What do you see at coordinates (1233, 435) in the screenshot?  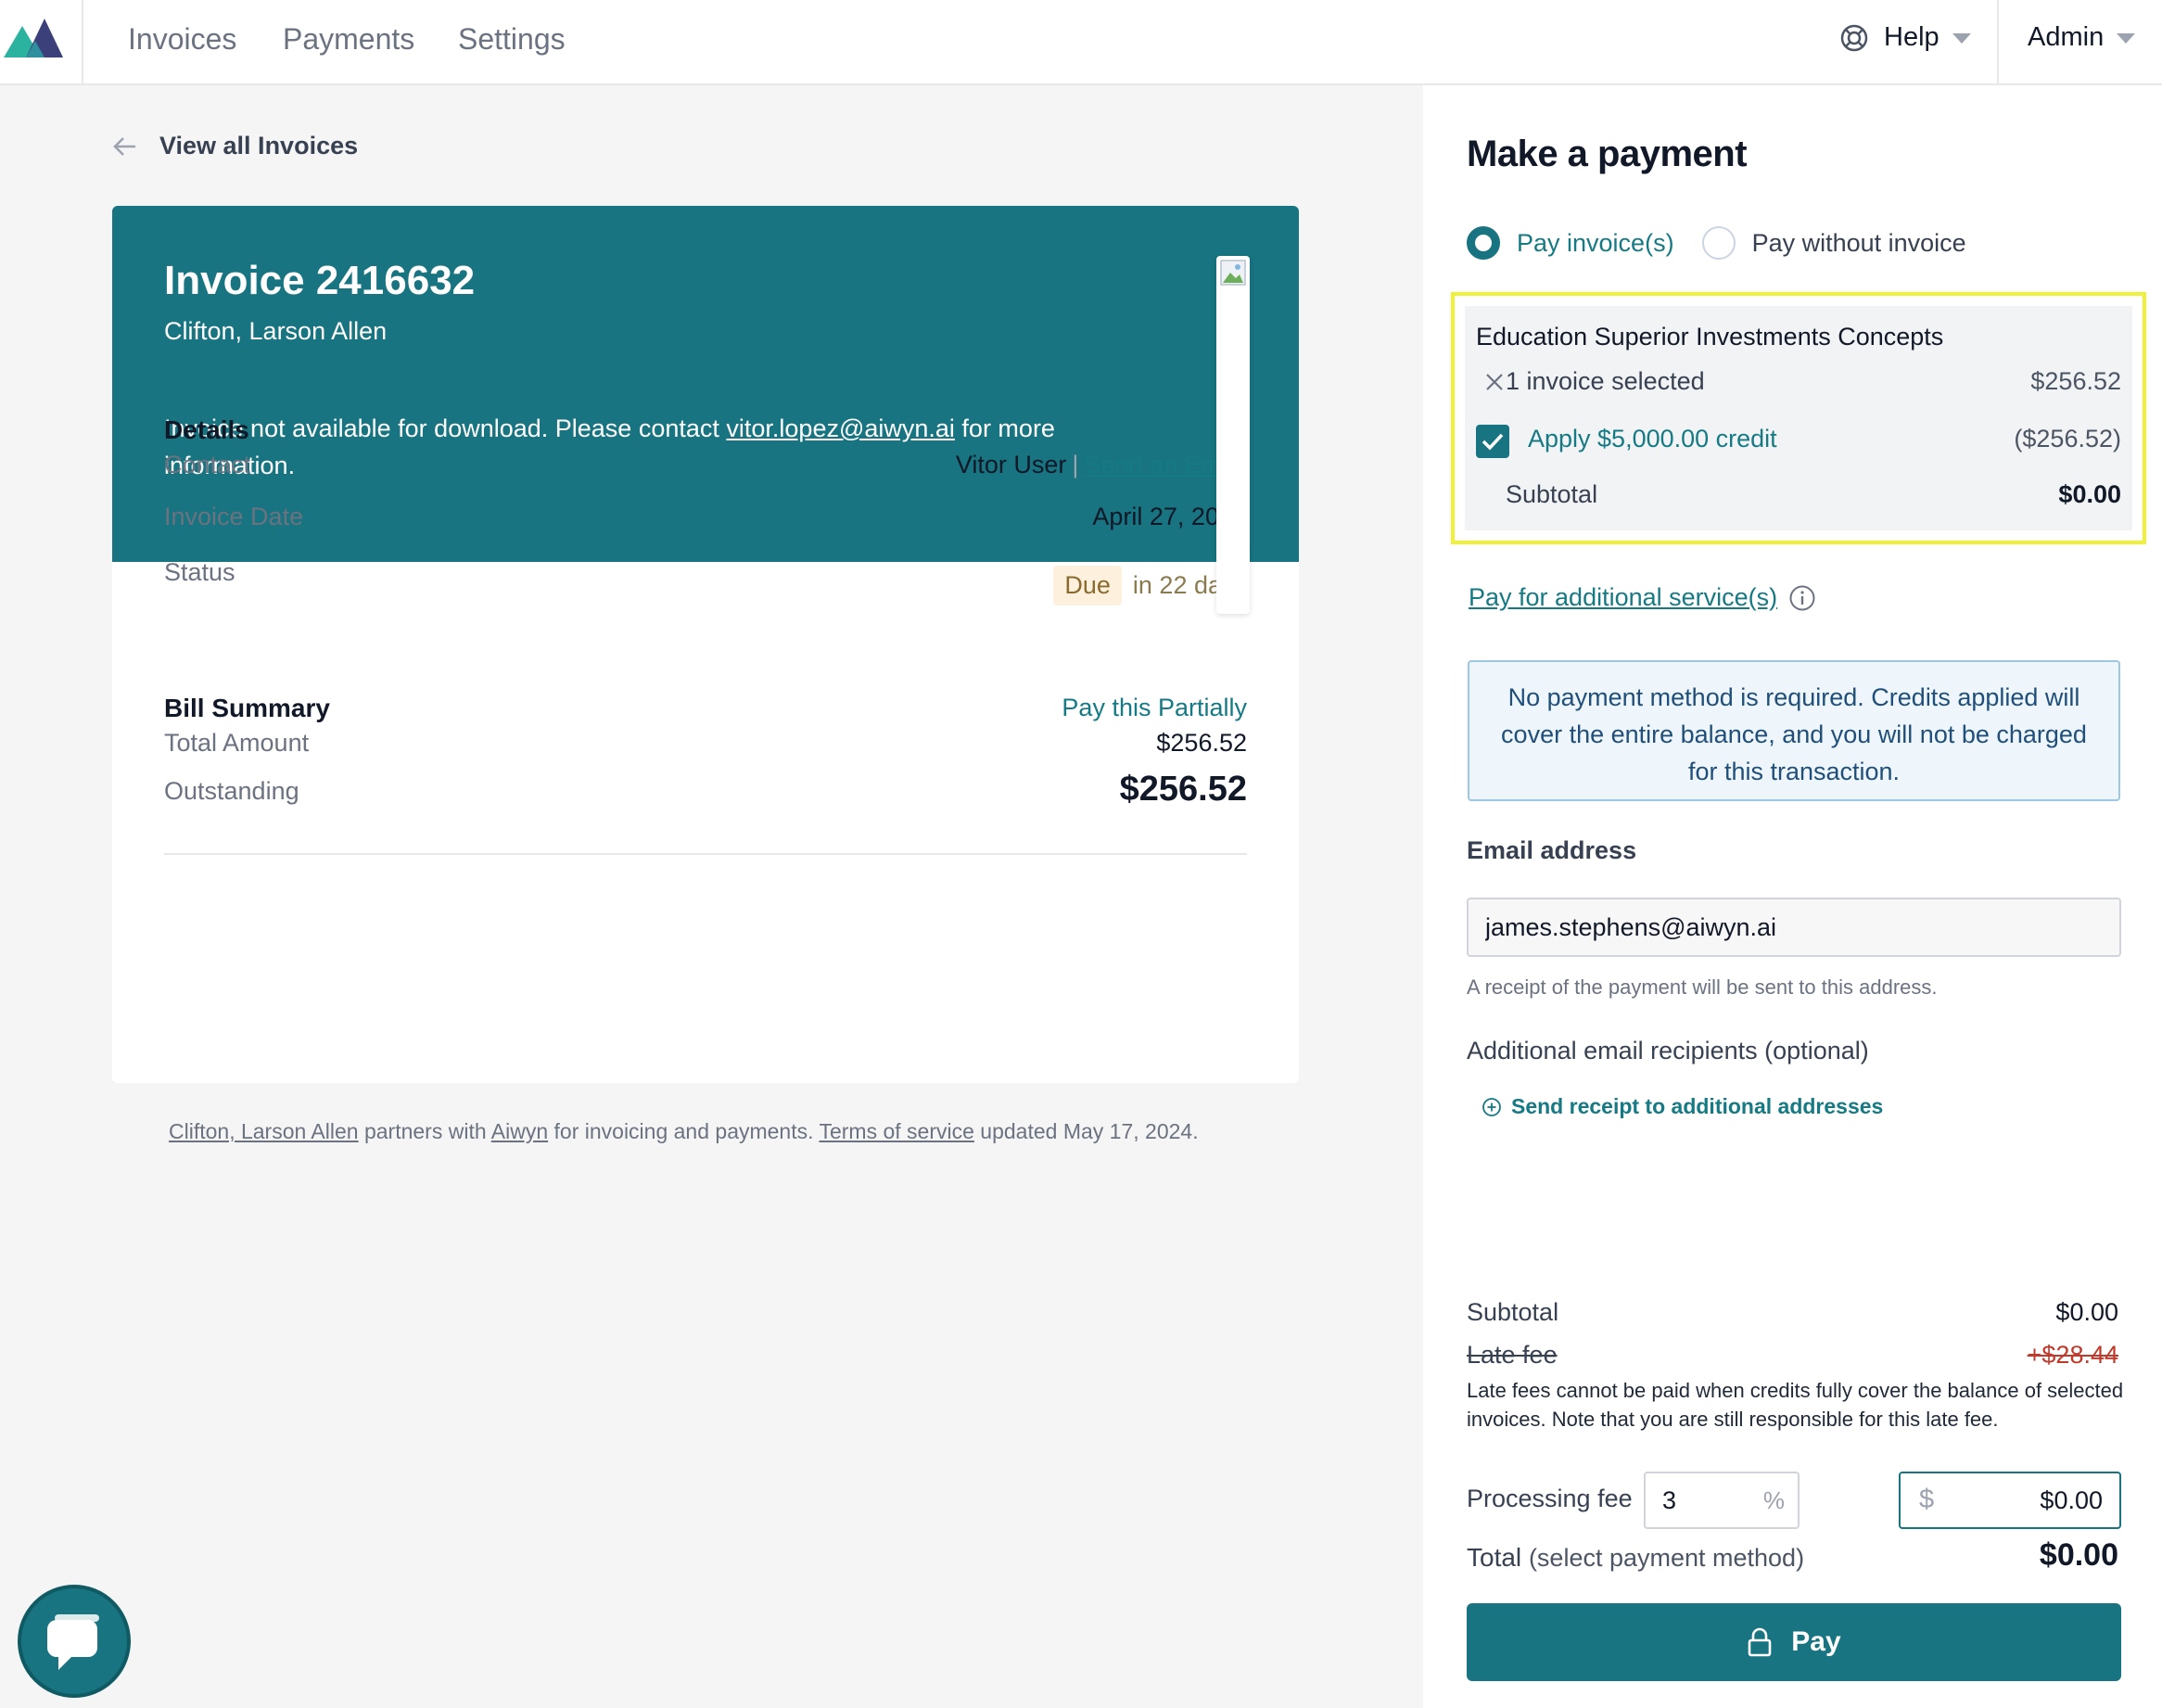 I see `invoice-thumbnail` at bounding box center [1233, 435].